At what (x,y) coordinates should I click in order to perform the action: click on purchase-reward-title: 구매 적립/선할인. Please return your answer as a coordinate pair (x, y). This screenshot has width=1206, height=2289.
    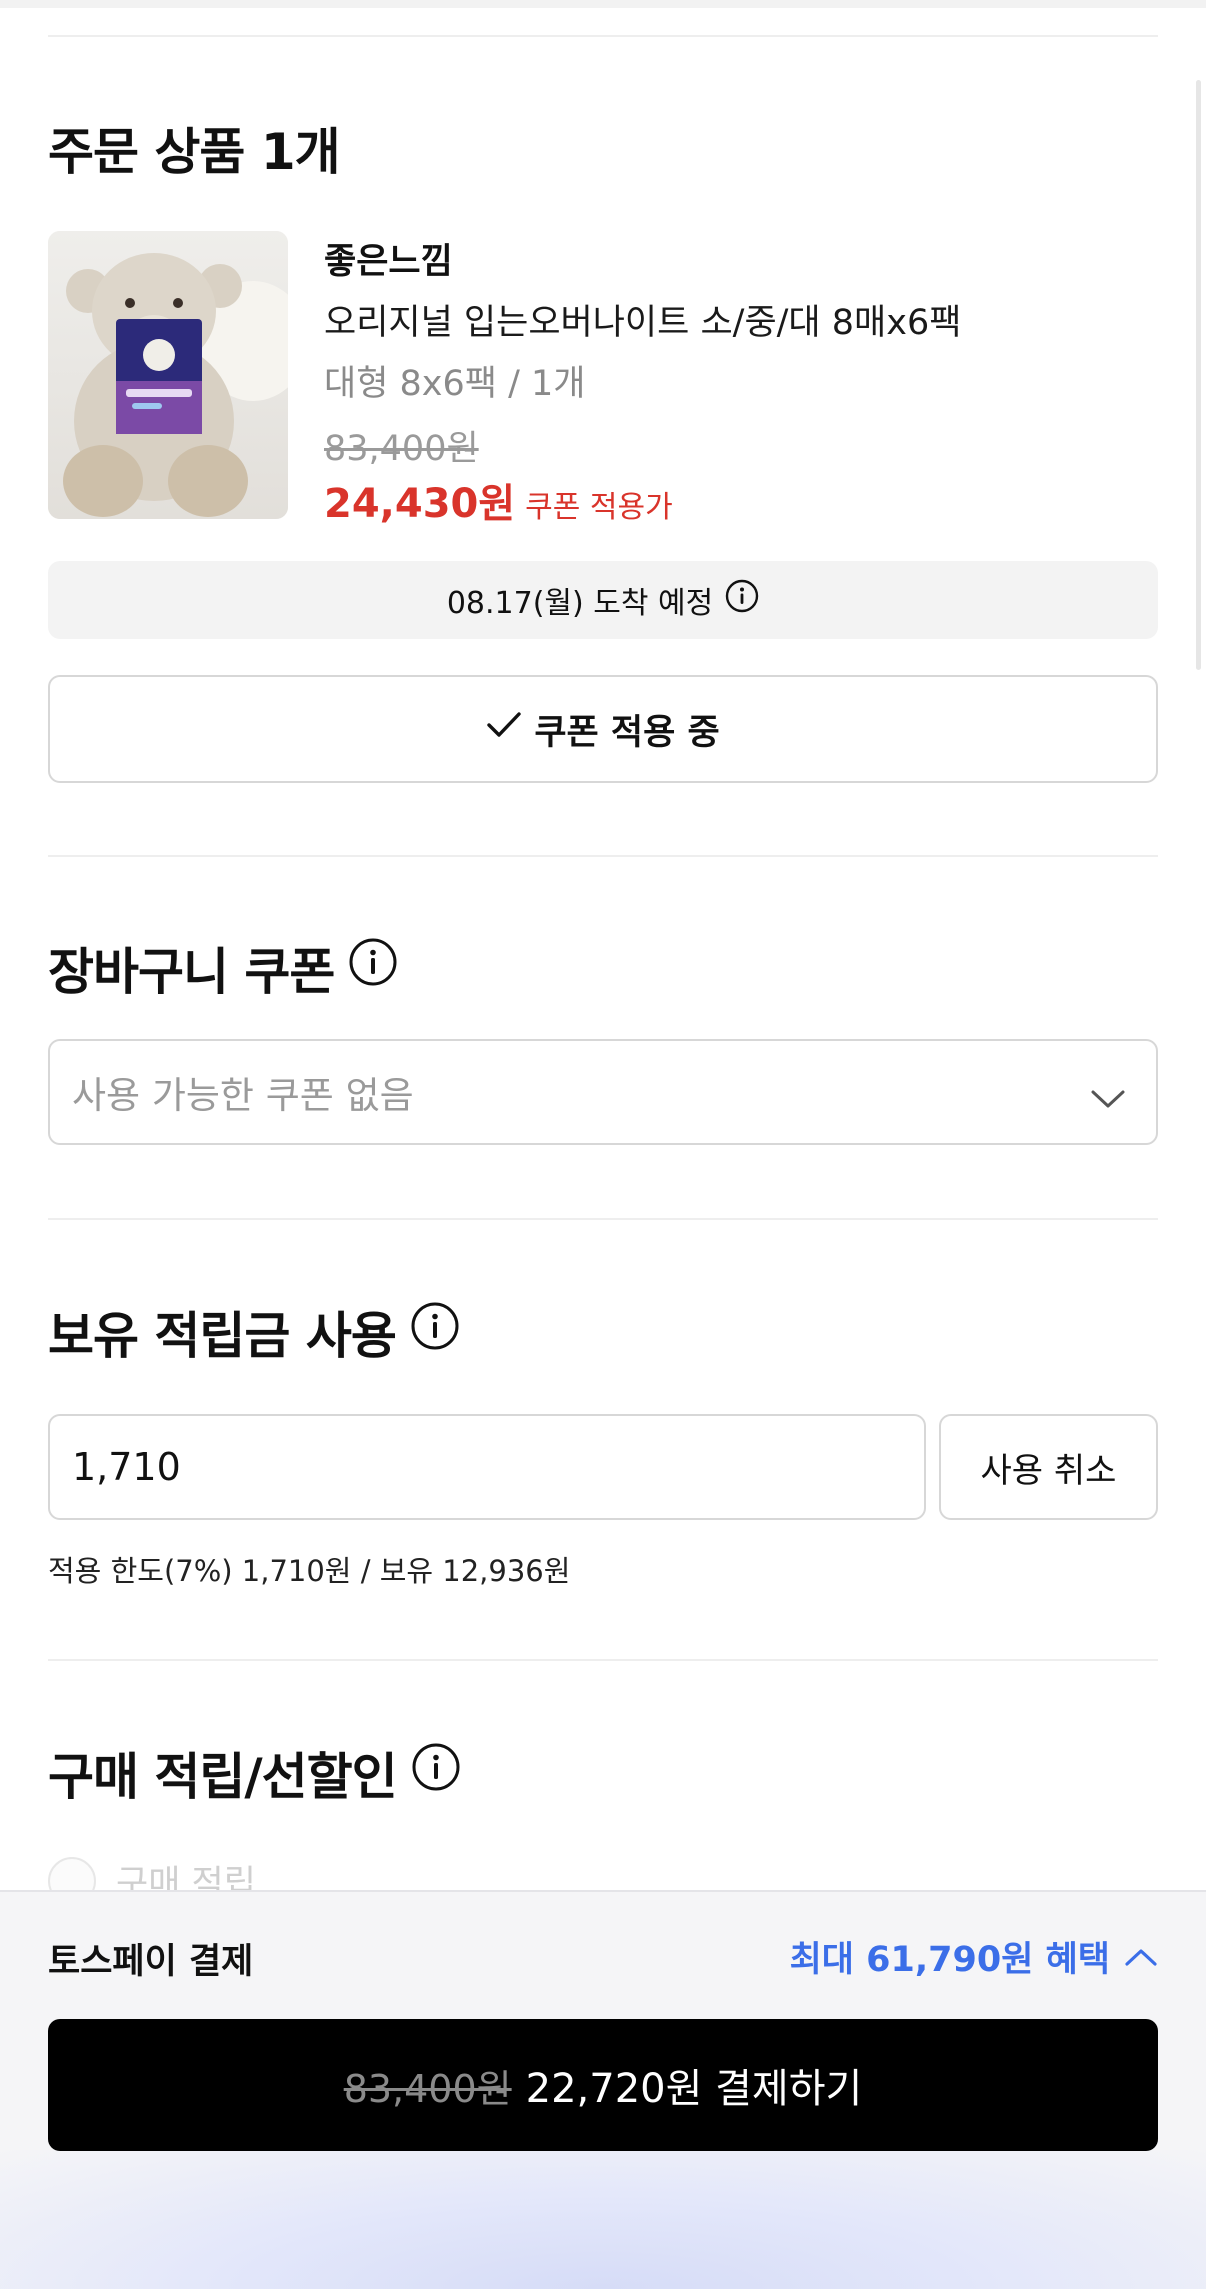
    Looking at the image, I should click on (254, 1773).